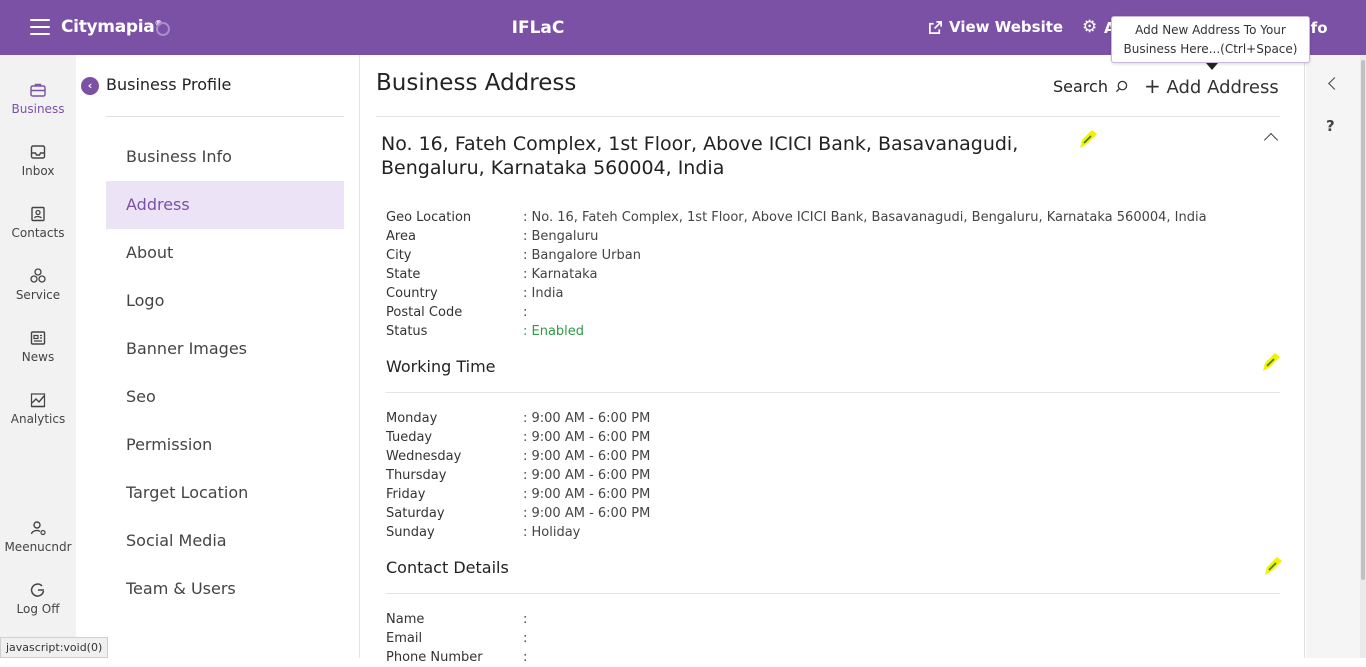 Image resolution: width=1366 pixels, height=667 pixels. What do you see at coordinates (54, 647) in the screenshot?
I see `browser-status-bar: javascript:void(0)` at bounding box center [54, 647].